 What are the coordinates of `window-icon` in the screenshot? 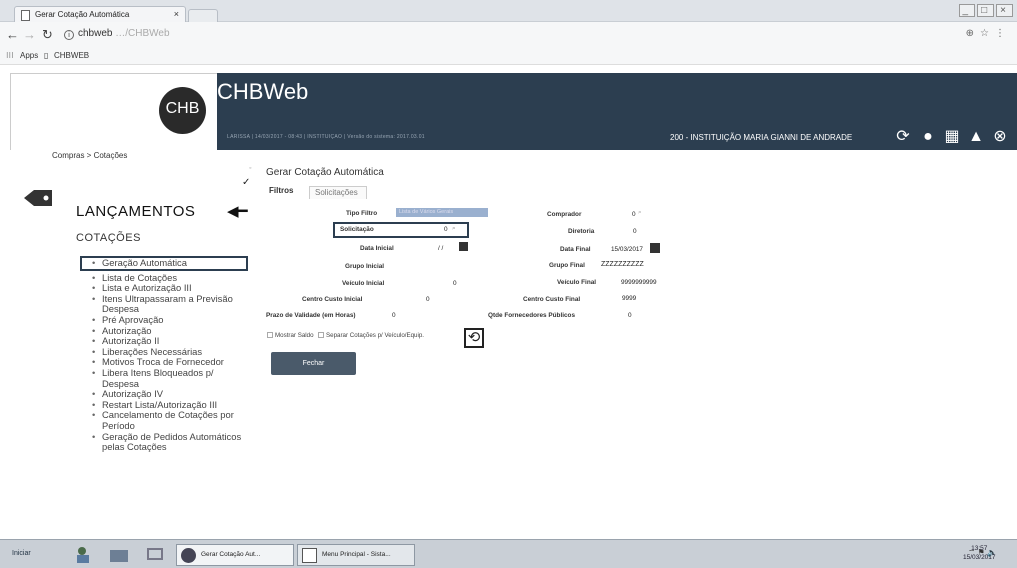 It's located at (309, 555).